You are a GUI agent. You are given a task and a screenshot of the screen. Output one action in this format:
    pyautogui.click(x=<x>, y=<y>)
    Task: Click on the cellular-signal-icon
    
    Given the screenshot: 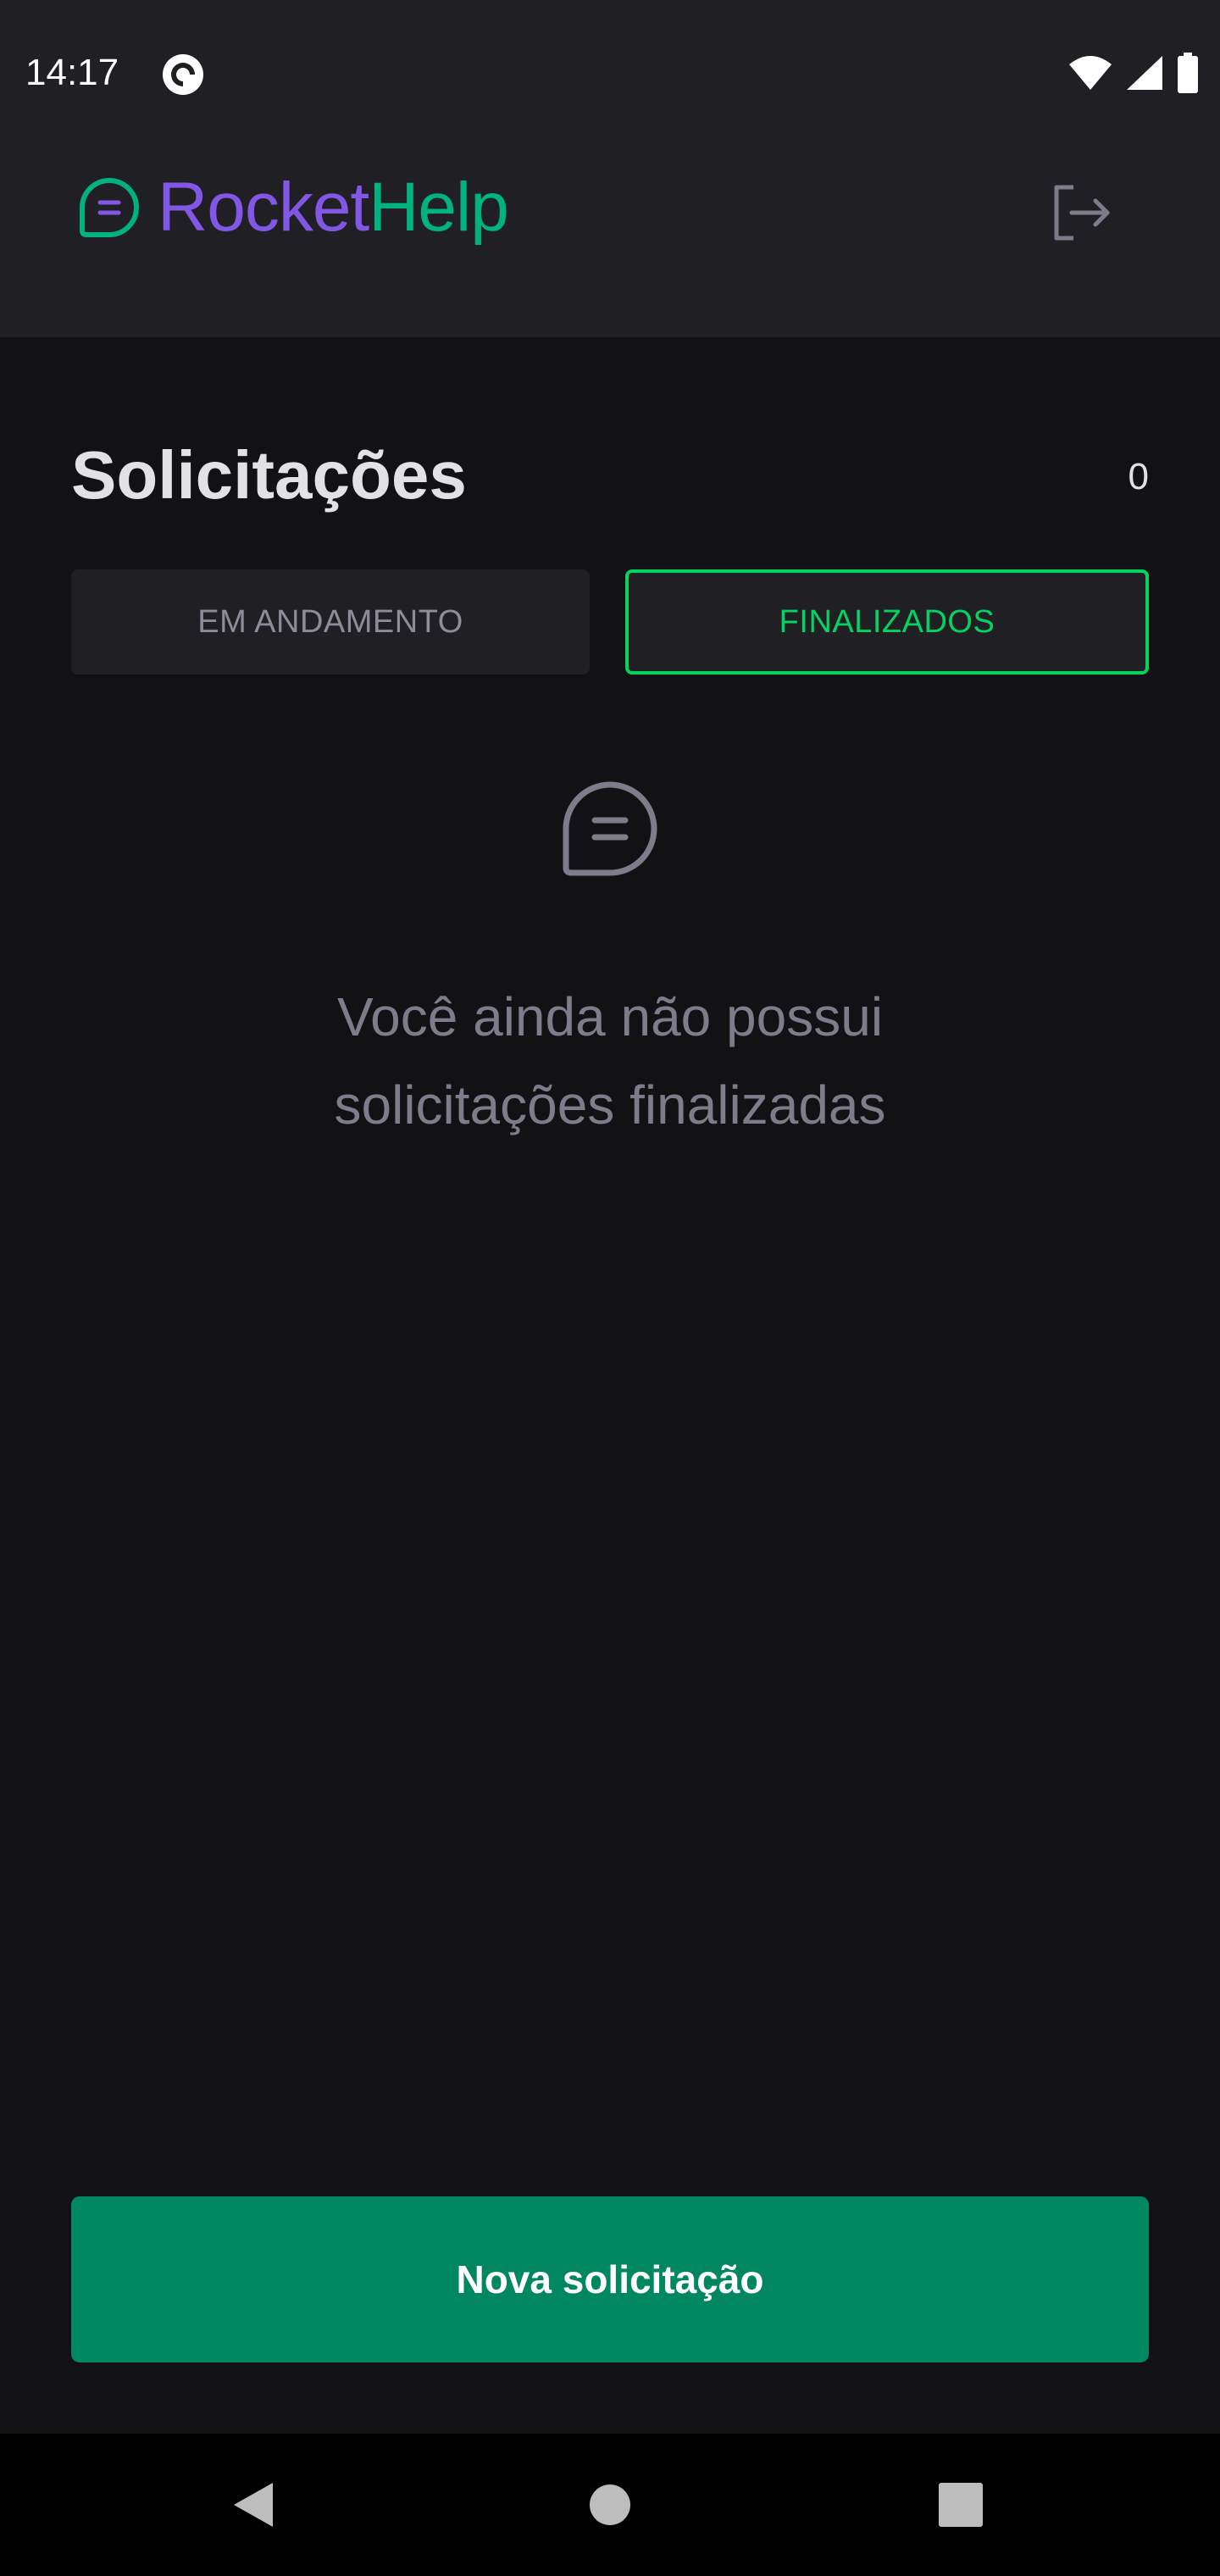 What is the action you would take?
    pyautogui.click(x=1144, y=73)
    